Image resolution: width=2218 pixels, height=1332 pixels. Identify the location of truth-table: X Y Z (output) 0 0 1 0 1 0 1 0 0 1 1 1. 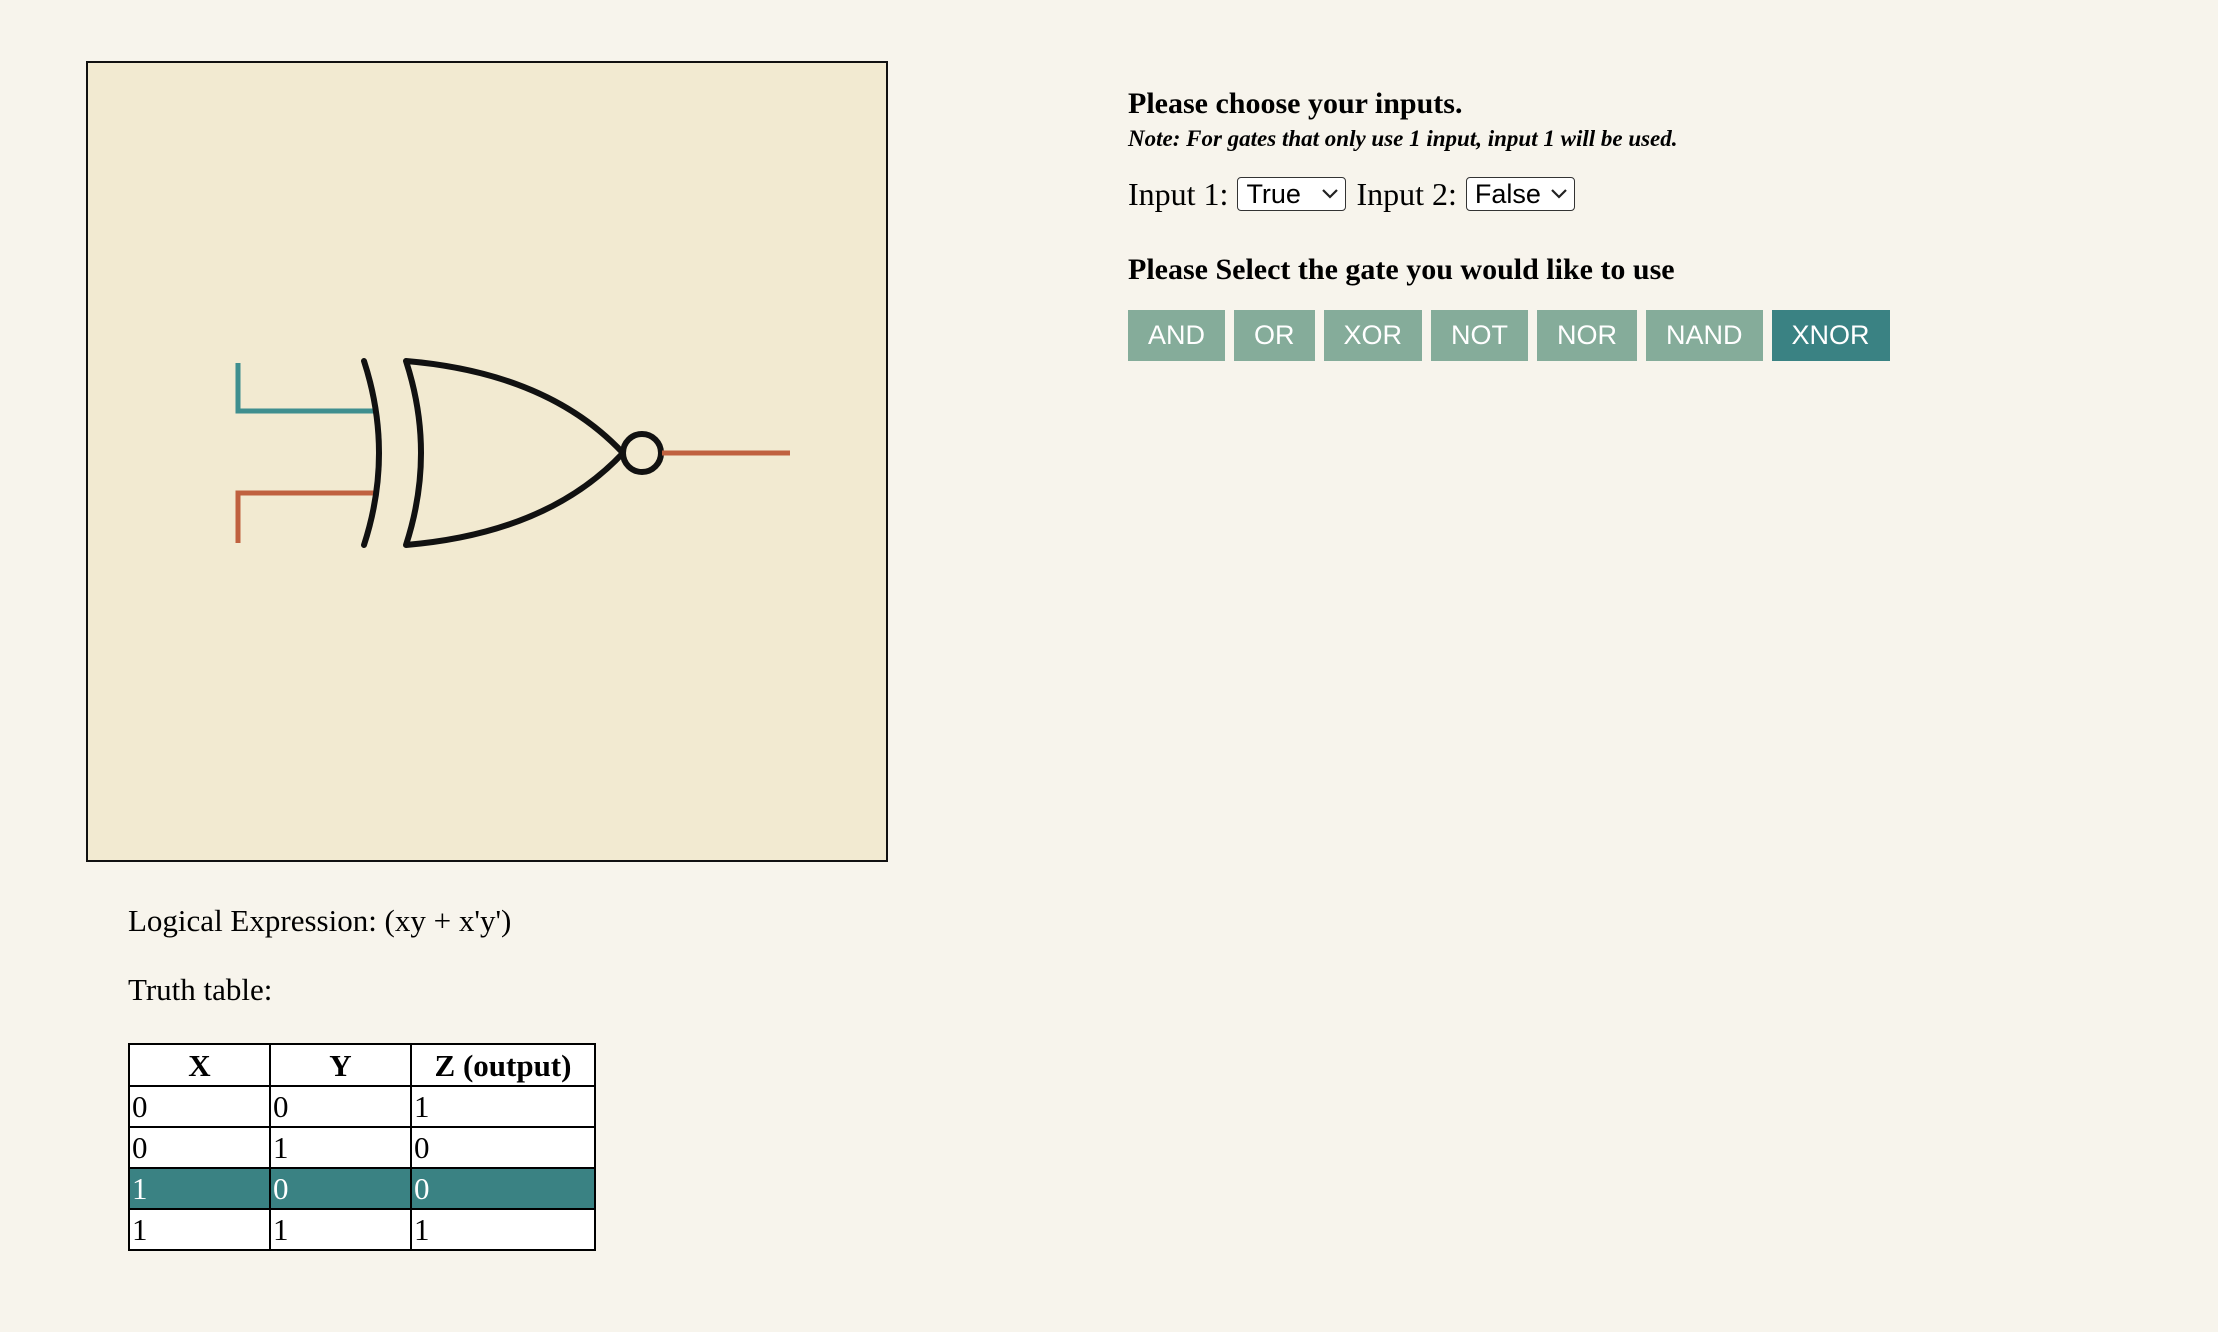
(362, 1147).